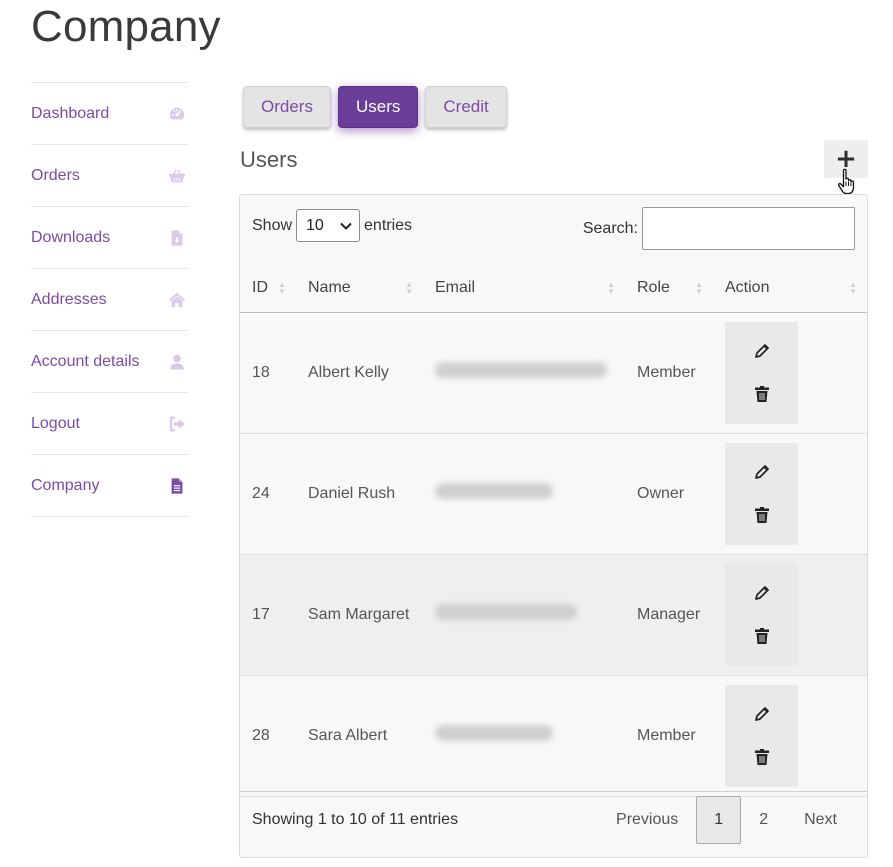  I want to click on cell-role: Manager, so click(669, 615).